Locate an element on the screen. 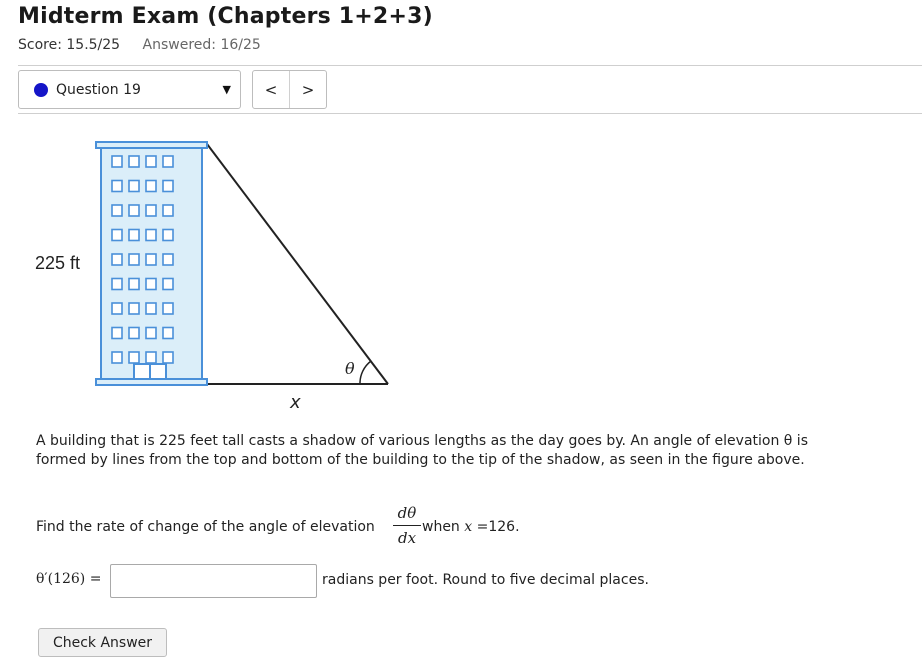  building-door-left is located at coordinates (142, 371).